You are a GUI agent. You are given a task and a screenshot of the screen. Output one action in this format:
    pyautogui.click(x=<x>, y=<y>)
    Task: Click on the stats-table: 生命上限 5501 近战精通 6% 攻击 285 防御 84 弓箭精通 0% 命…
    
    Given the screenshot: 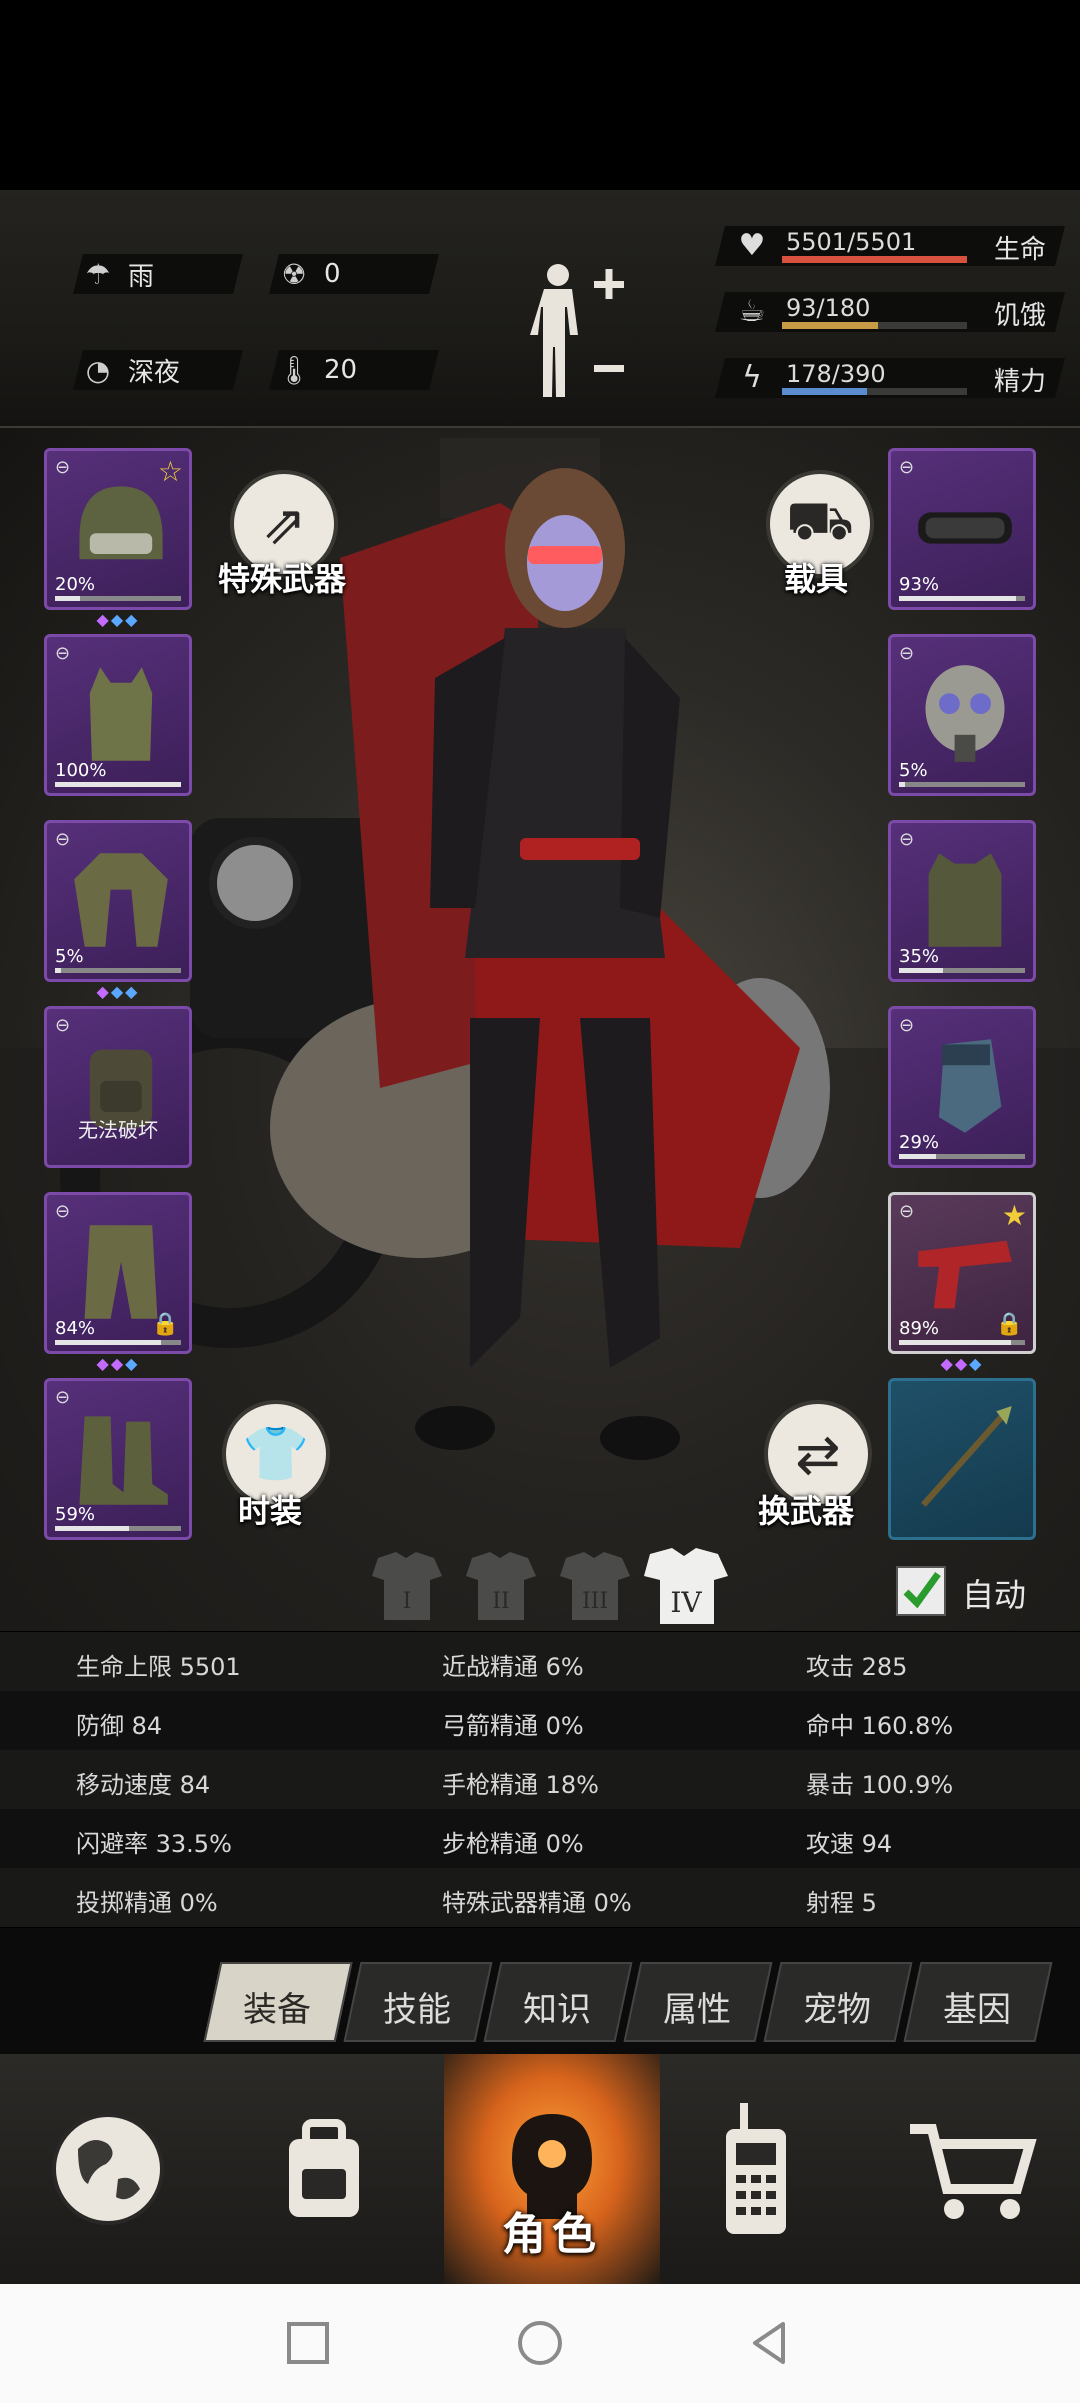 What is the action you would take?
    pyautogui.click(x=540, y=1780)
    